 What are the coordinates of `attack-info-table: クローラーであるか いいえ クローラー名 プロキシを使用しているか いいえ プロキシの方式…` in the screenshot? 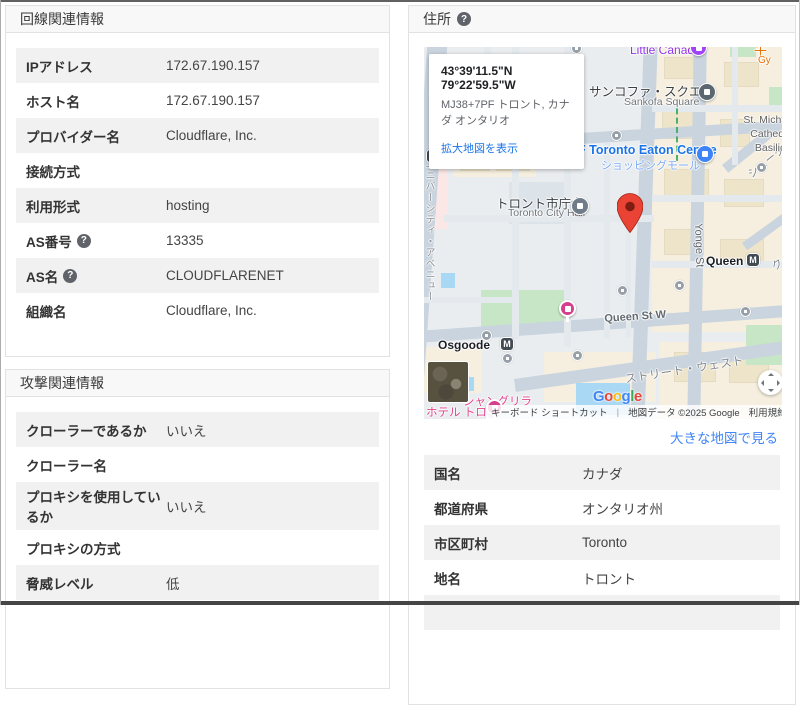 It's located at (197, 506).